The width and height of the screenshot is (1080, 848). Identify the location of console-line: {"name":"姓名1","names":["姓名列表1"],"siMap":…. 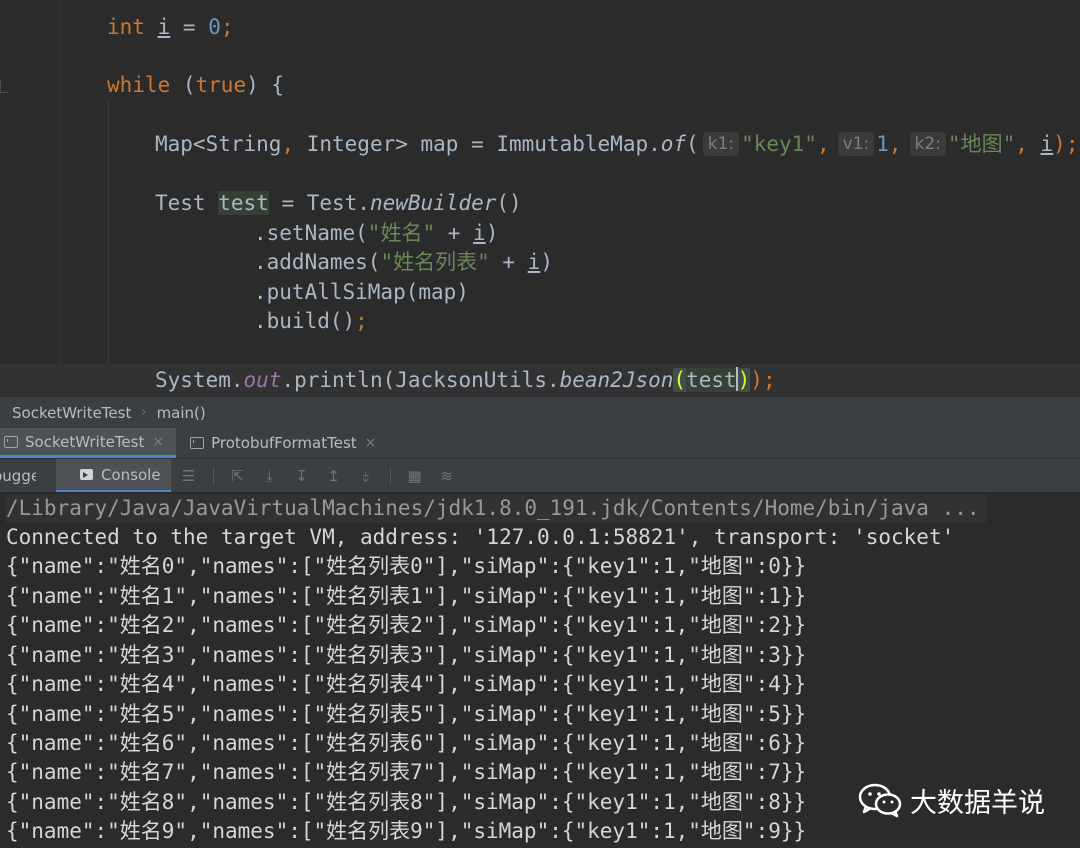
(406, 596).